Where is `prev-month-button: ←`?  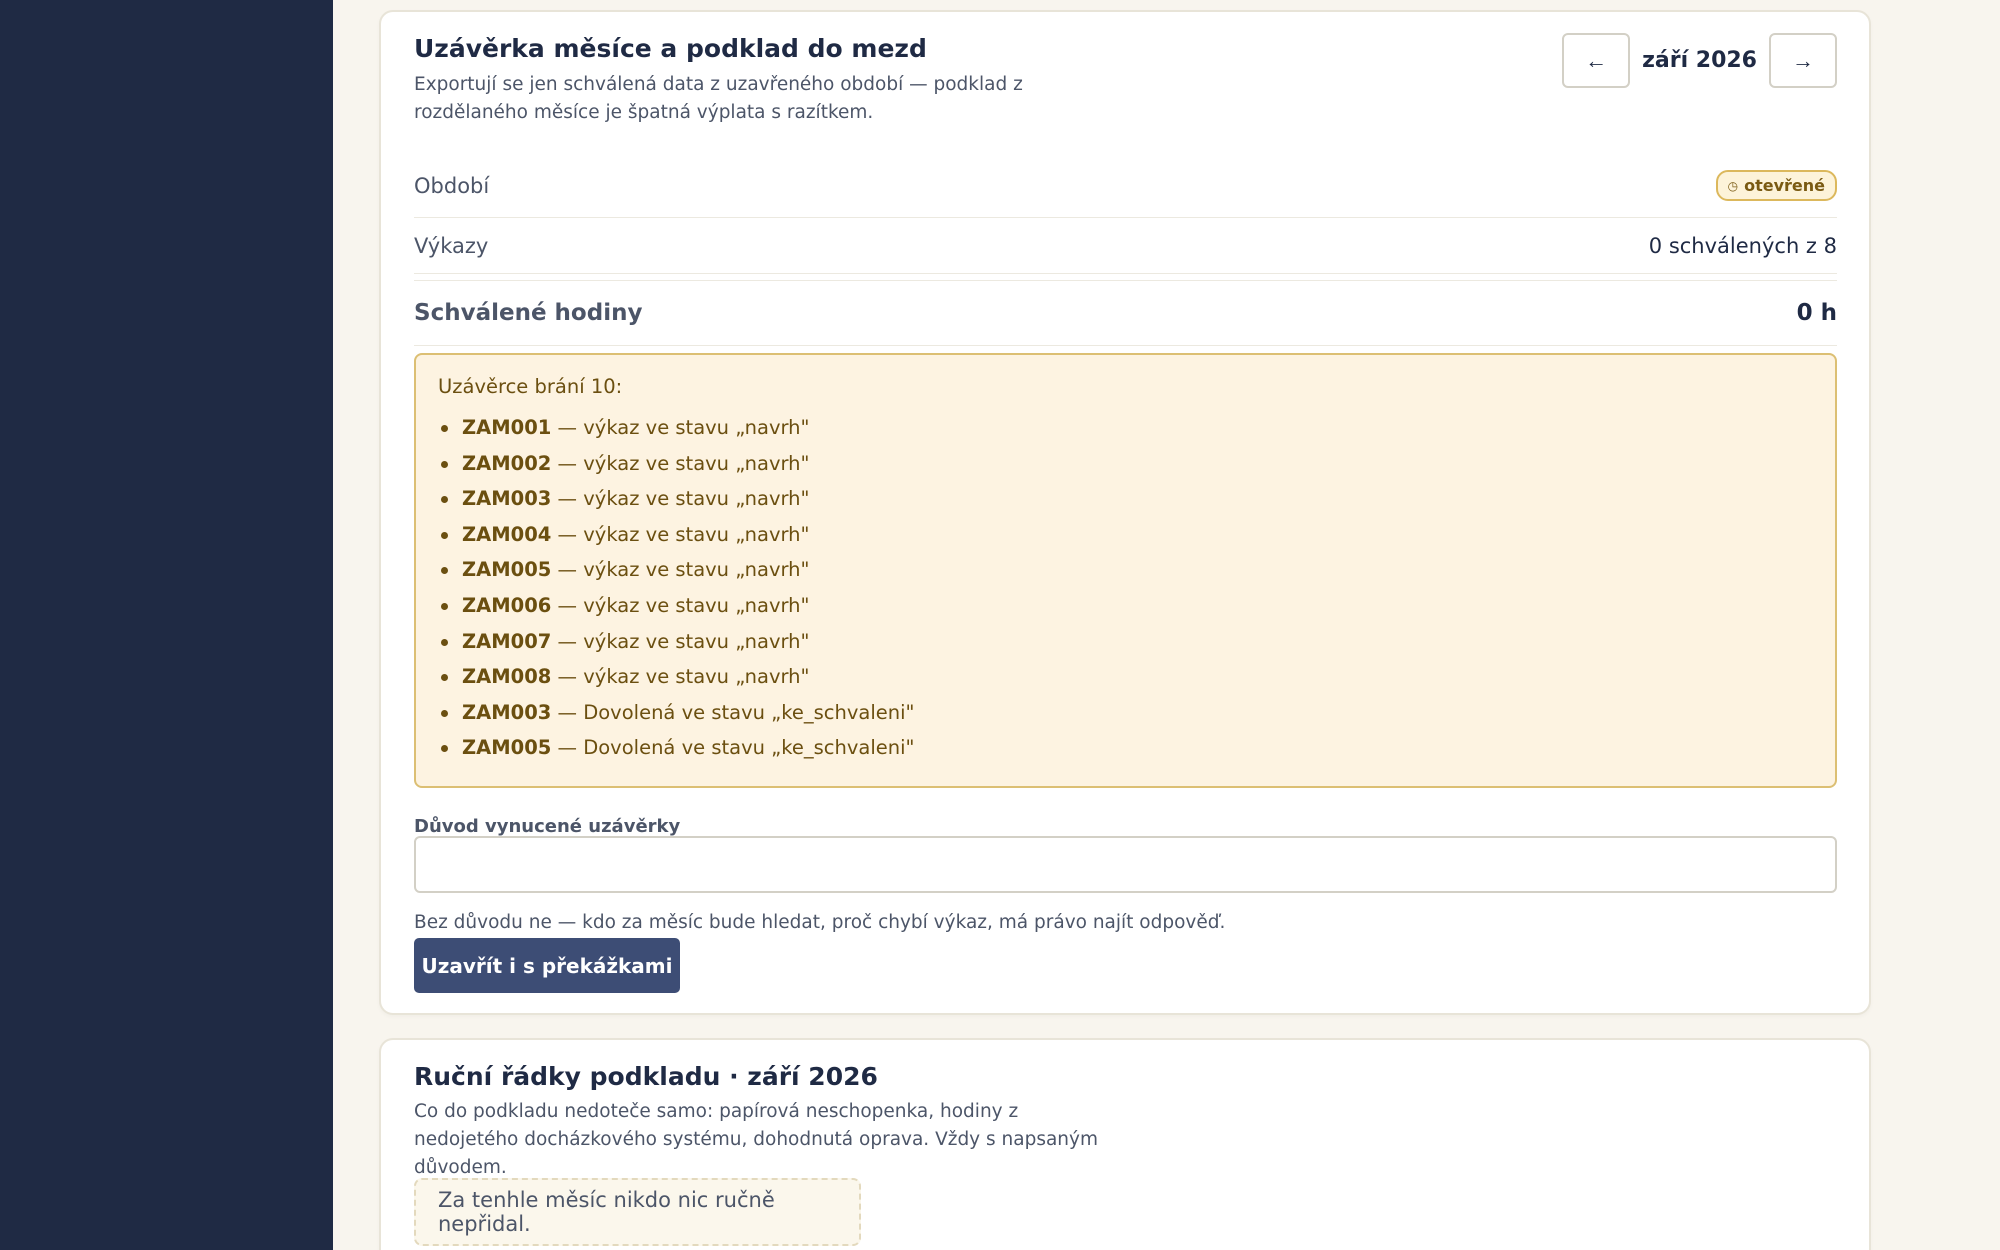 prev-month-button: ← is located at coordinates (1596, 60).